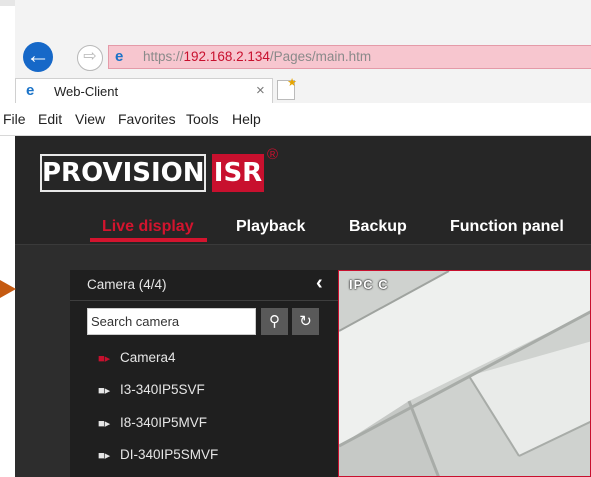  I want to click on chevron-left-icon: ‹, so click(319, 283).